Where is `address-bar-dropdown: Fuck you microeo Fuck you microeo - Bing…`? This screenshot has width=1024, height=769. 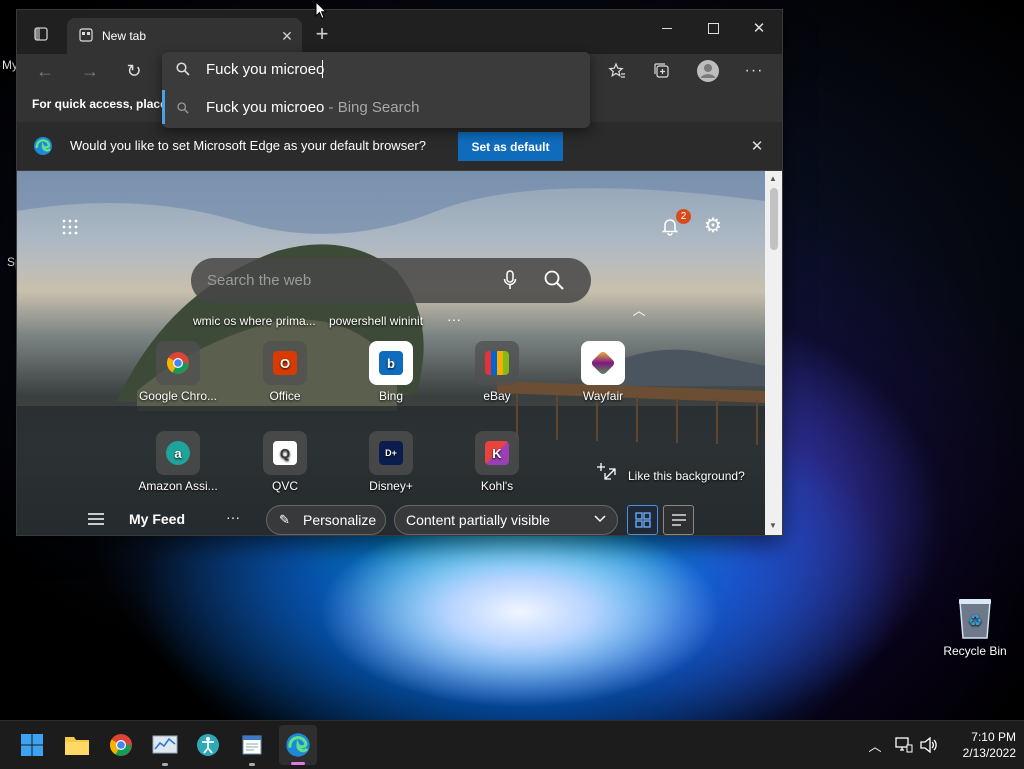
address-bar-dropdown: Fuck you microeo Fuck you microeo - Bing… is located at coordinates (376, 90).